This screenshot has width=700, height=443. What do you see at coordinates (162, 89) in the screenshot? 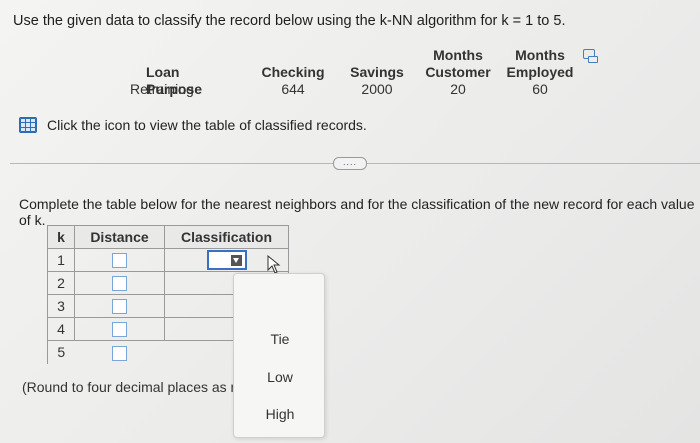
I see `col-loan-purpose-value: Retraining` at bounding box center [162, 89].